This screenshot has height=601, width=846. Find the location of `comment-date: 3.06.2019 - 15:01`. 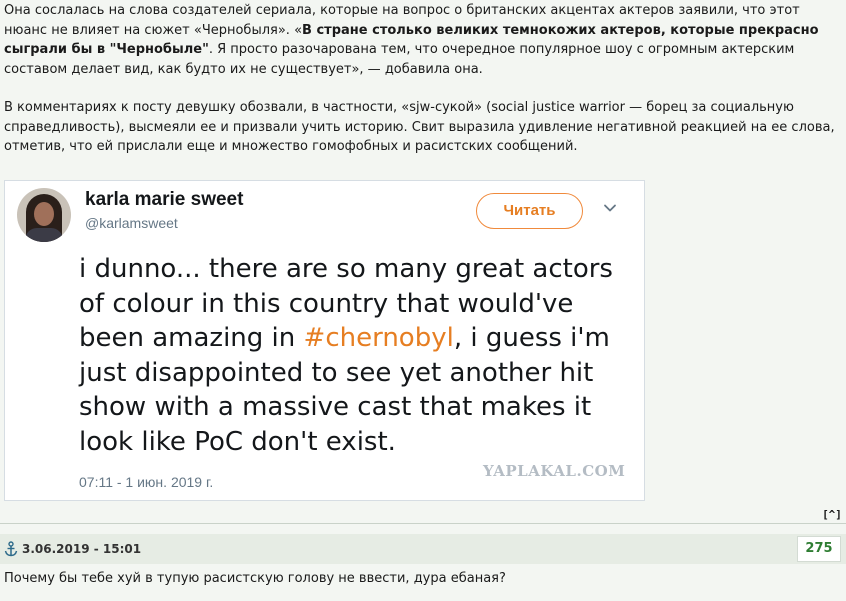

comment-date: 3.06.2019 - 15:01 is located at coordinates (82, 549).